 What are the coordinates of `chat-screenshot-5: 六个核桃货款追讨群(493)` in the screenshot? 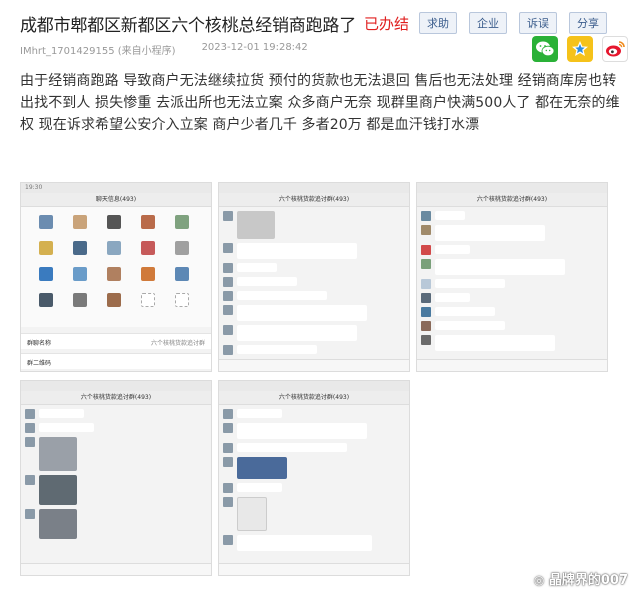 It's located at (314, 478).